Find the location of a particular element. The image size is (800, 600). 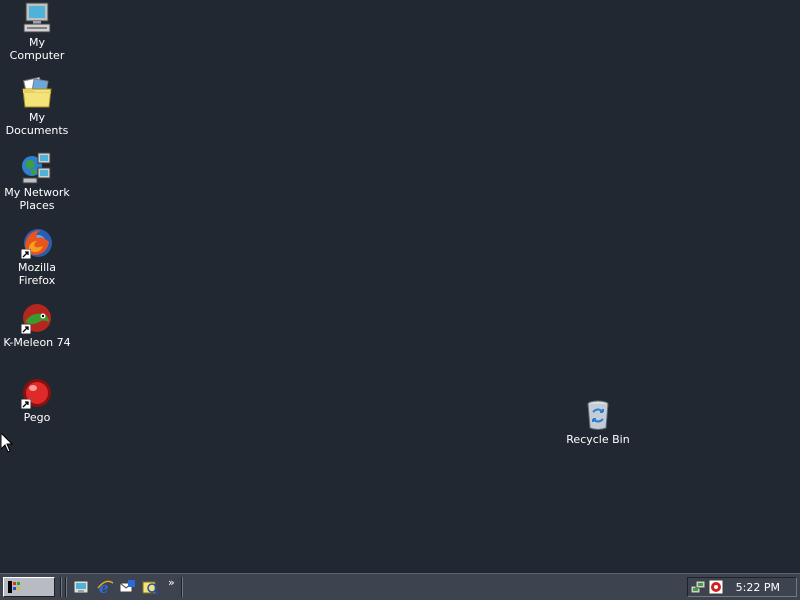

computer-icon is located at coordinates (37, 18).